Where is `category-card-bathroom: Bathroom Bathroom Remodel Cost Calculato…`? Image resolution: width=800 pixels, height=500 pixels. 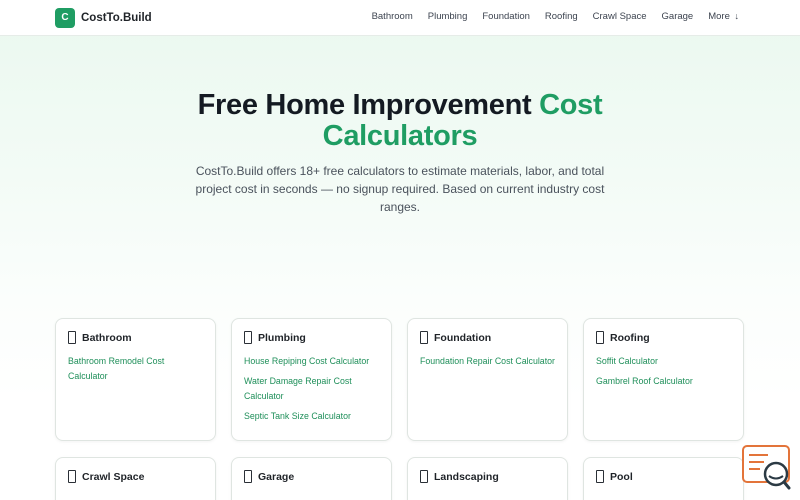 category-card-bathroom: Bathroom Bathroom Remodel Cost Calculato… is located at coordinates (135, 379).